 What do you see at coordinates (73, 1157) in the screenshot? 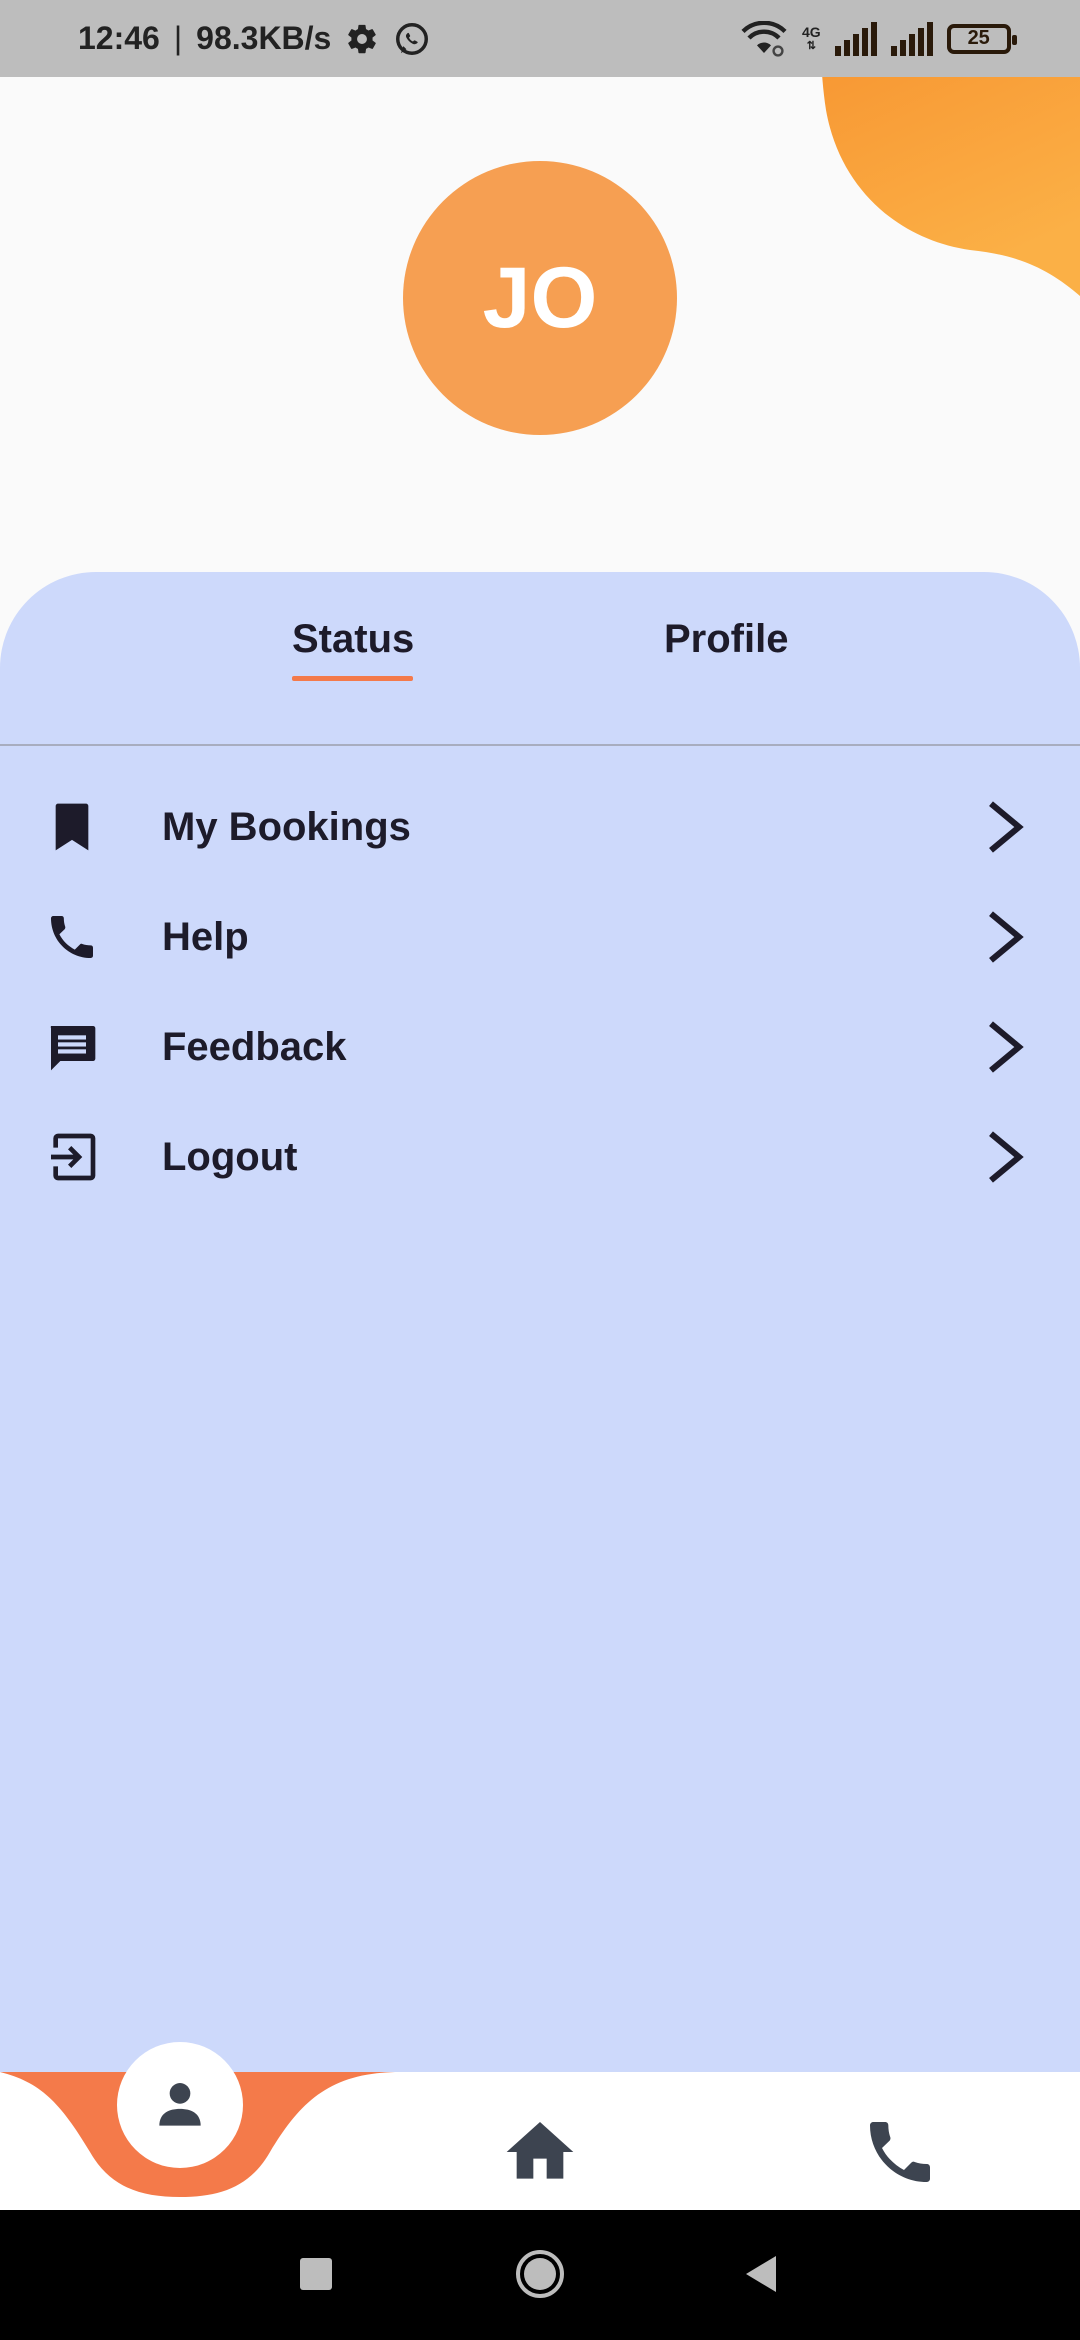
I see `logout-icon` at bounding box center [73, 1157].